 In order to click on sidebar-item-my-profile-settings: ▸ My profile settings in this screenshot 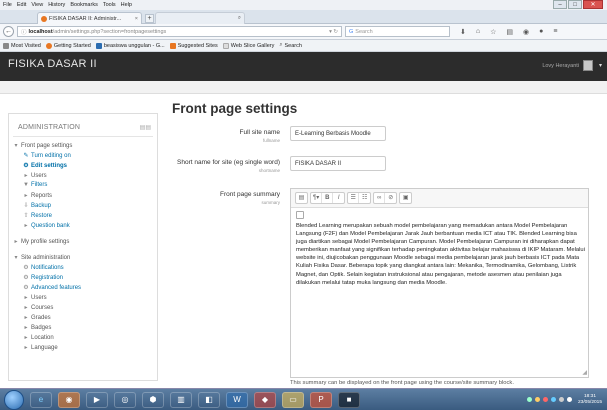, I will do `click(41, 242)`.